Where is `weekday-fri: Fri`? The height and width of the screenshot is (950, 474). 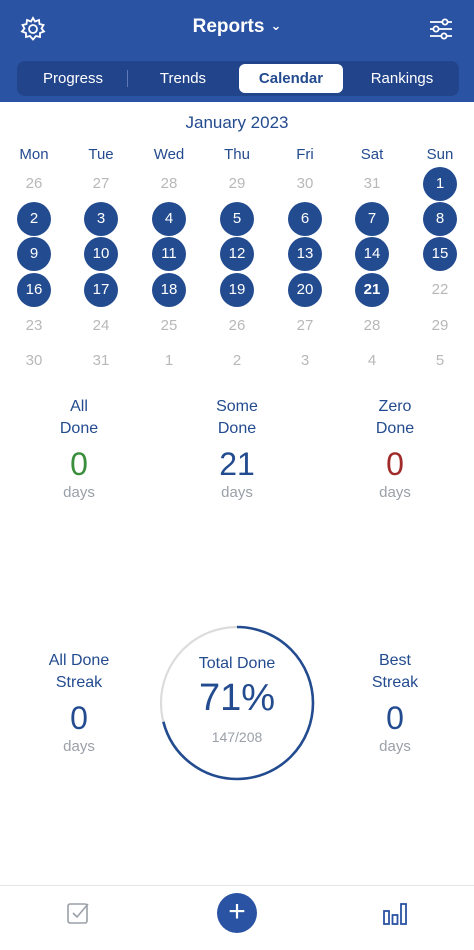
weekday-fri: Fri is located at coordinates (305, 154).